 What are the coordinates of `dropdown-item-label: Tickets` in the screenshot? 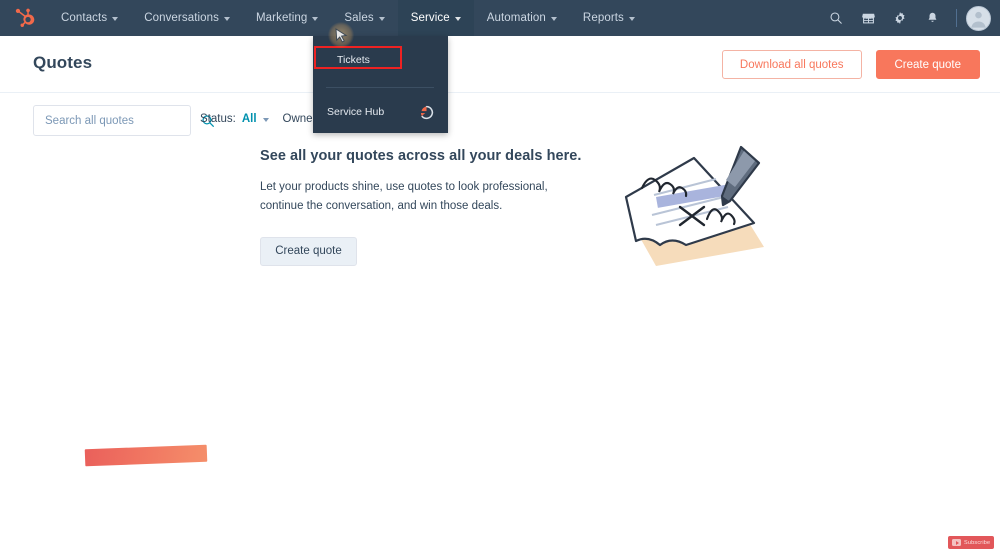 It's located at (353, 59).